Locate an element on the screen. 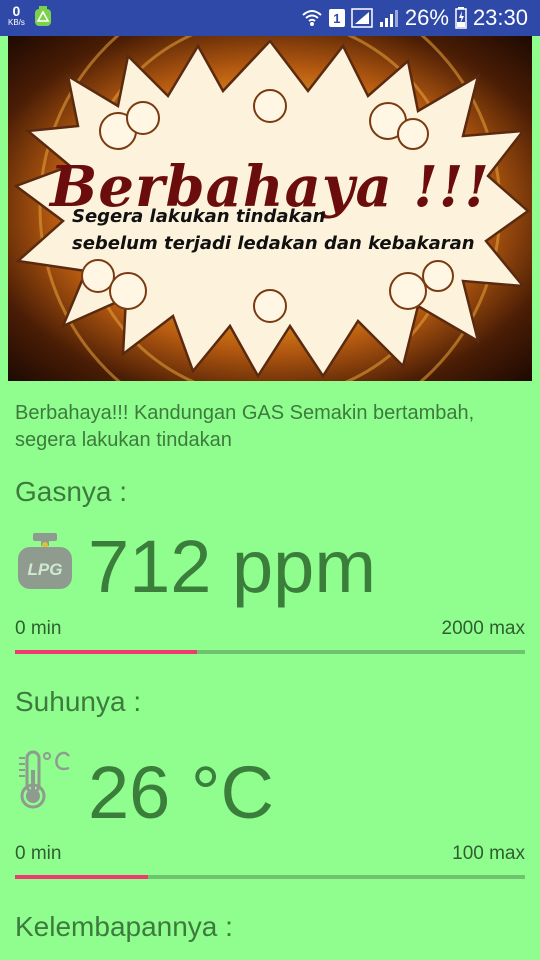  gas-progress-fill is located at coordinates (106, 652).